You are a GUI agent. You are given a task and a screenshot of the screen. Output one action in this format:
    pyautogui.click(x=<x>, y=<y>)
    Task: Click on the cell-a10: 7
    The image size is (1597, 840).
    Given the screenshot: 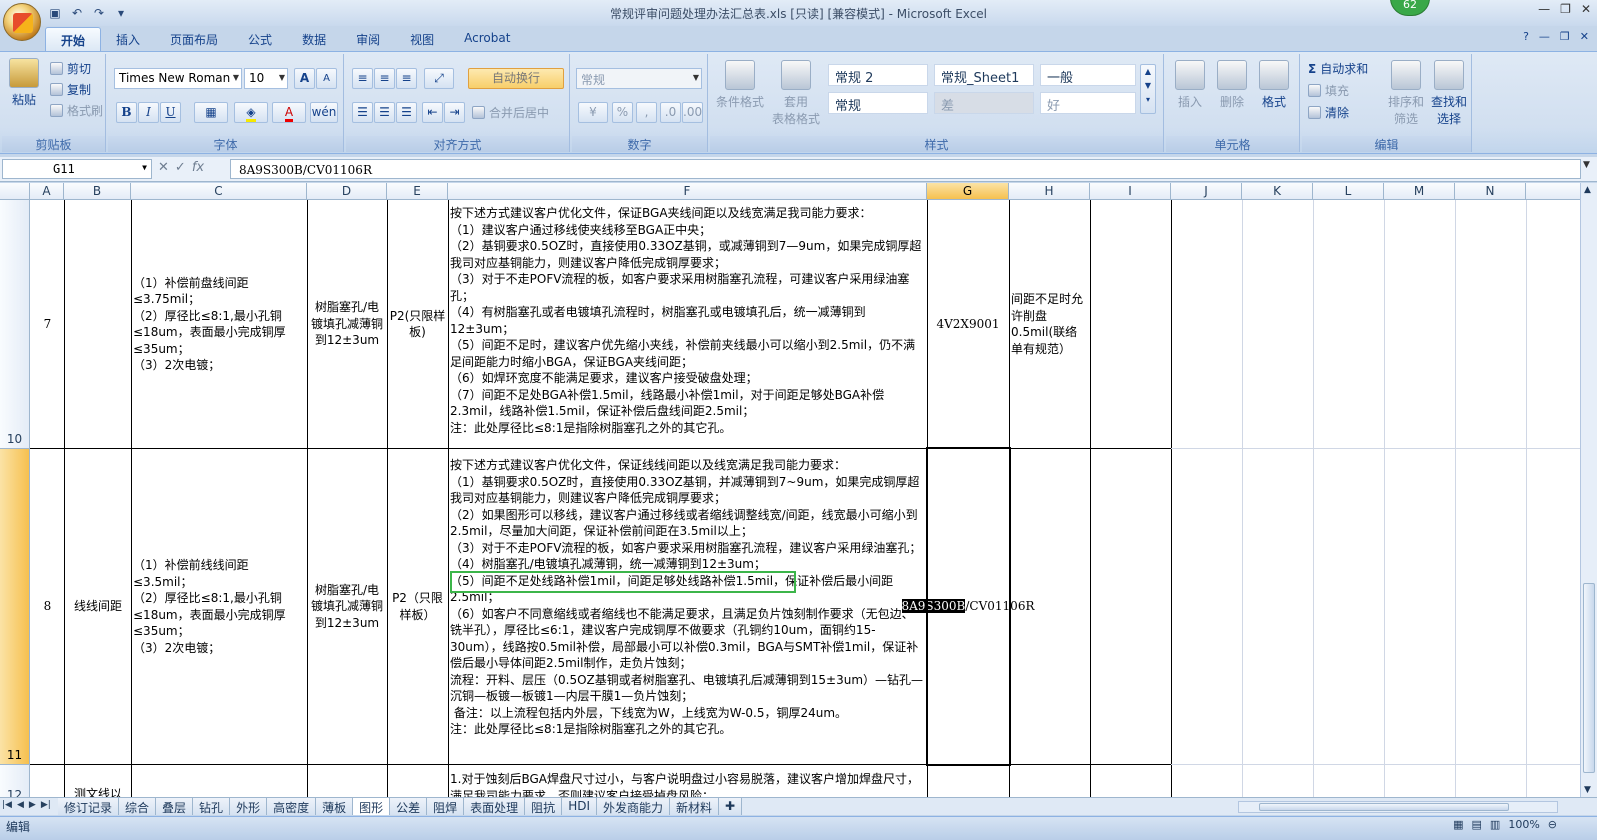 What is the action you would take?
    pyautogui.click(x=47, y=324)
    